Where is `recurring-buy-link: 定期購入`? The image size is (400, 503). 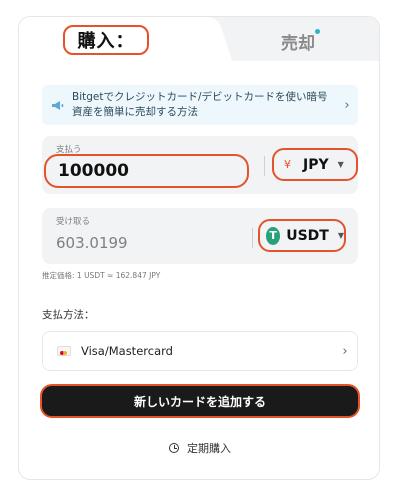
recurring-buy-link: 定期購入 is located at coordinates (199, 448).